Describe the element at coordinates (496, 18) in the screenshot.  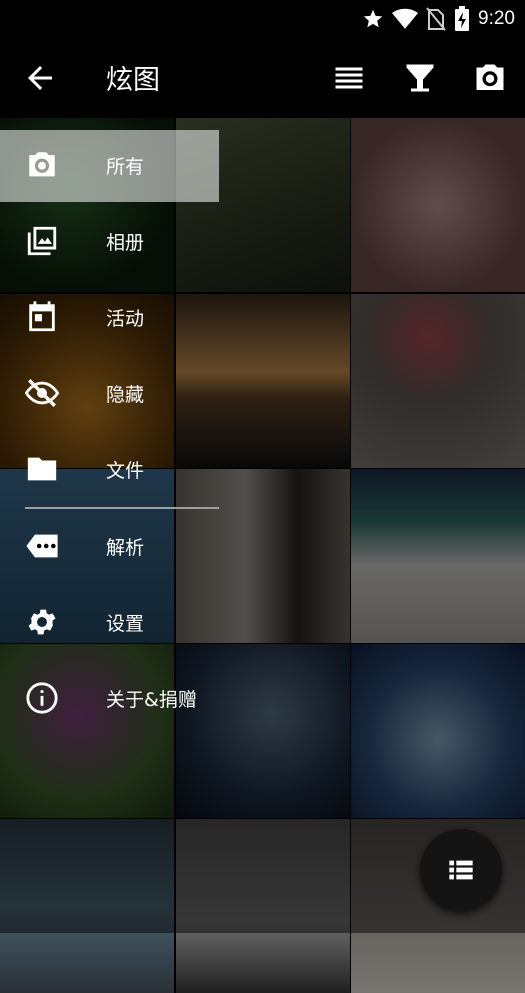
I see `status-time: 9:20` at that location.